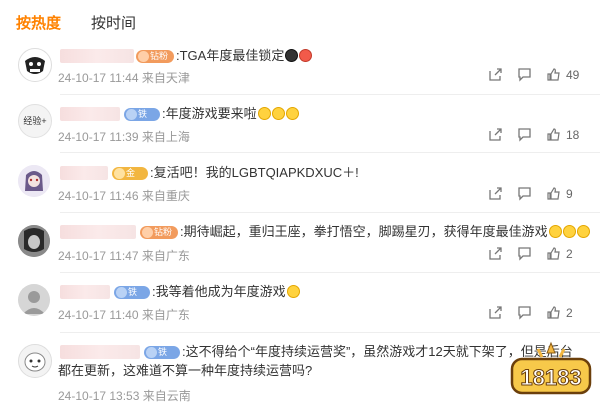 This screenshot has height=412, width=600. I want to click on fan-badge: 铁粉1, so click(142, 120).